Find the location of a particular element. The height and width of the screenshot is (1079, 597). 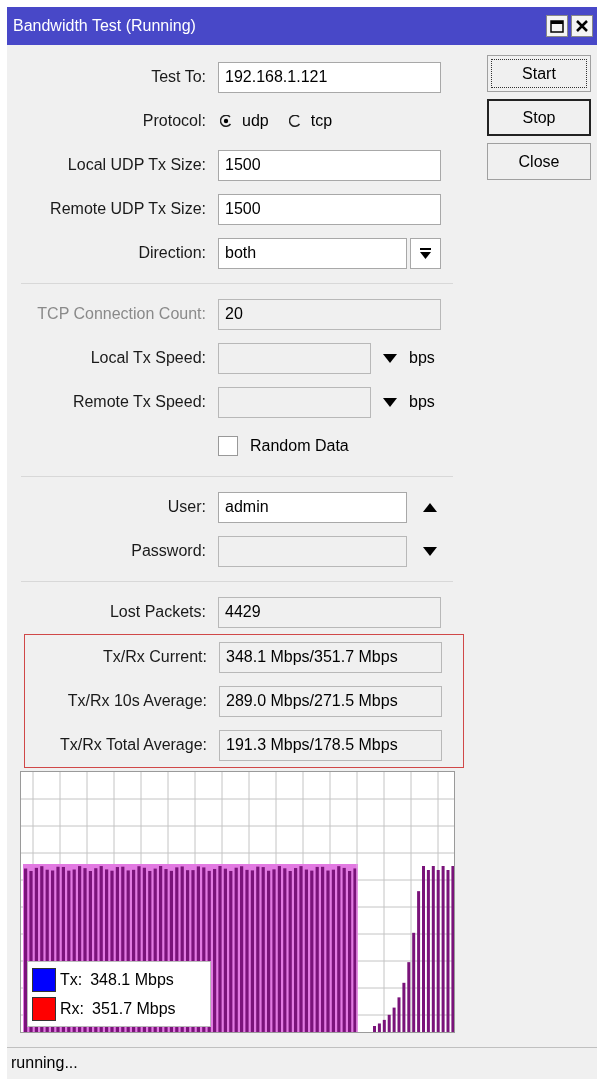

field-label: Remote UDP Tx Size: is located at coordinates (128, 209).